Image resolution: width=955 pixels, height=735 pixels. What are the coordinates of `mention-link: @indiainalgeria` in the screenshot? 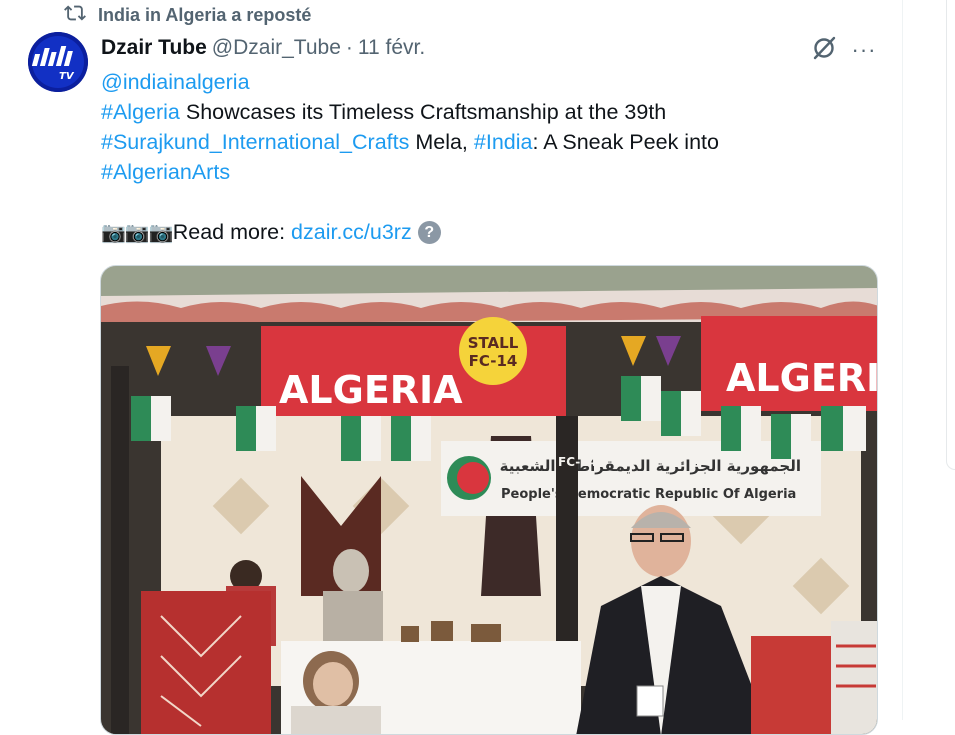 It's located at (175, 82).